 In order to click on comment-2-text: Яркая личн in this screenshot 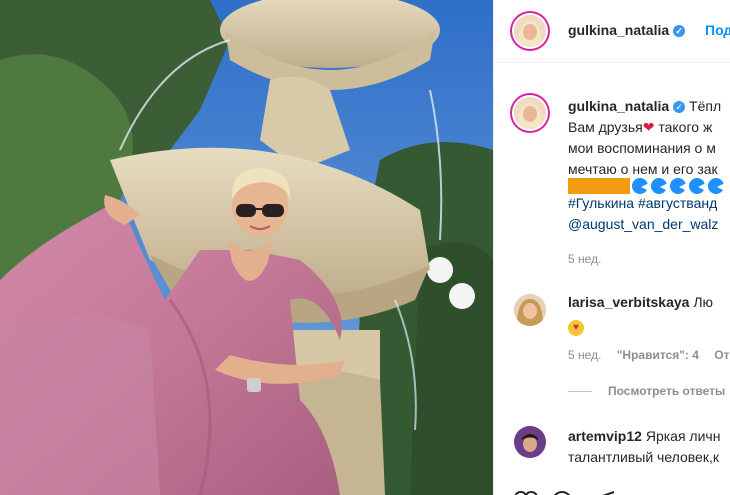, I will do `click(683, 436)`.